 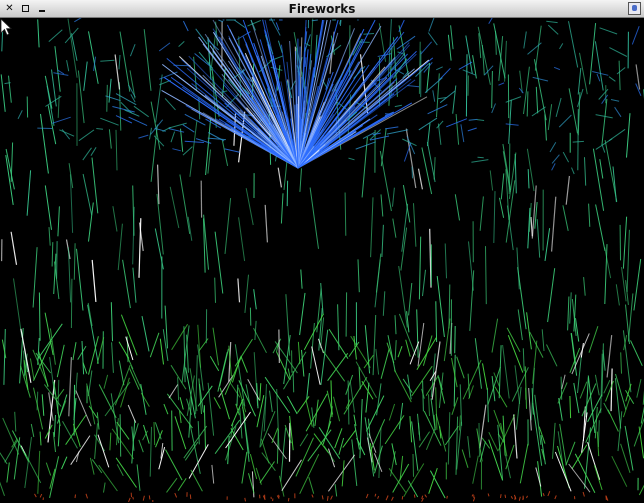 What do you see at coordinates (634, 8) in the screenshot?
I see `app-menu-icon` at bounding box center [634, 8].